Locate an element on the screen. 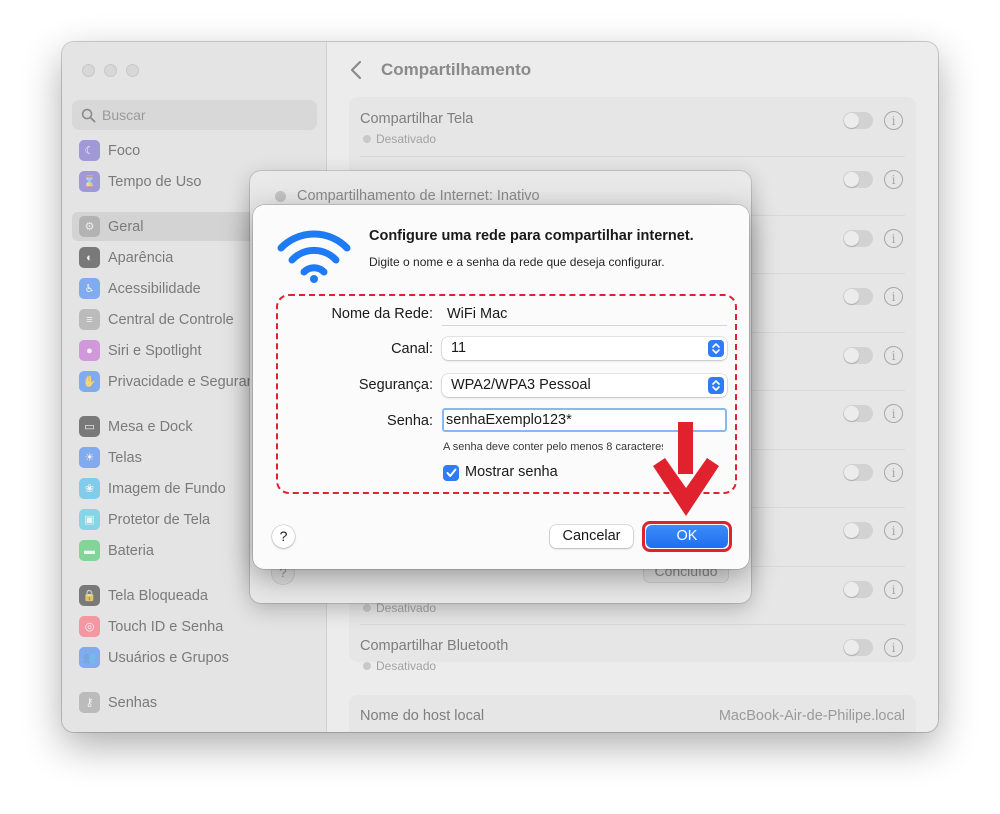 The image size is (1000, 814). ok-button: OK is located at coordinates (687, 536).